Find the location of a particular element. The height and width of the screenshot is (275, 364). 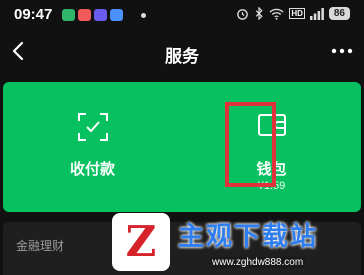

watermark-title: 主观下载站 is located at coordinates (248, 236).